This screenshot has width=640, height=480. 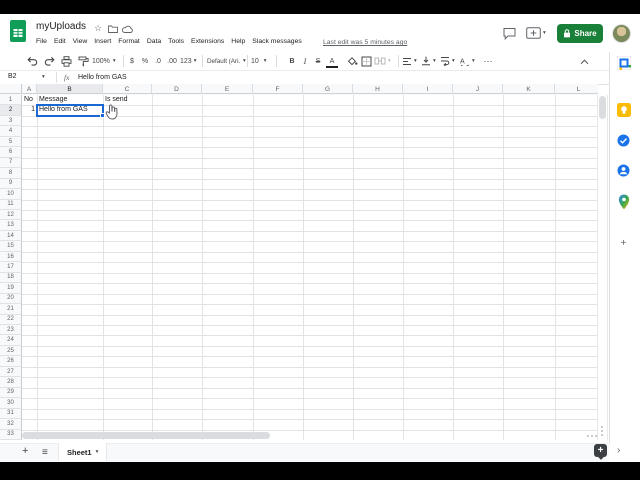 What do you see at coordinates (18, 31) in the screenshot?
I see `sheets-logo-icon` at bounding box center [18, 31].